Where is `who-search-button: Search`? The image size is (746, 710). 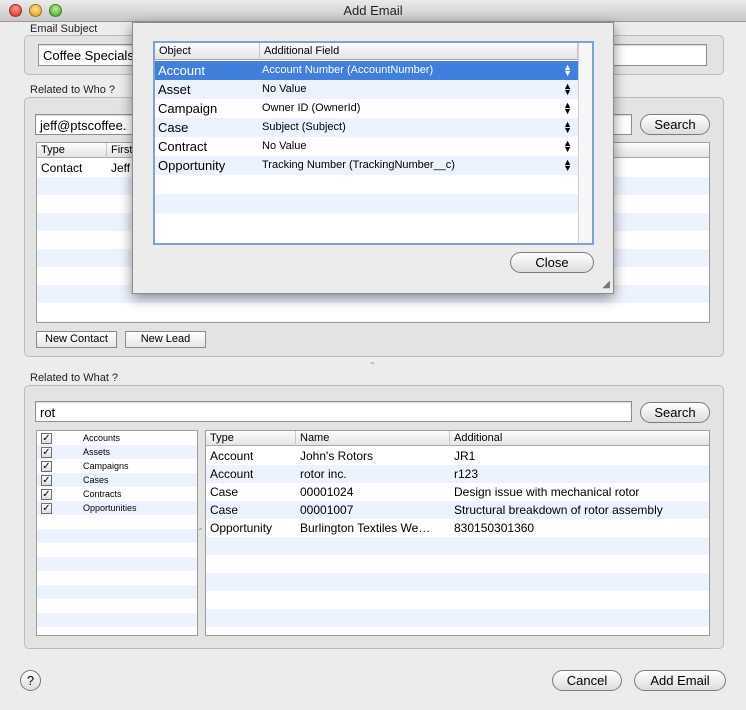 who-search-button: Search is located at coordinates (675, 124).